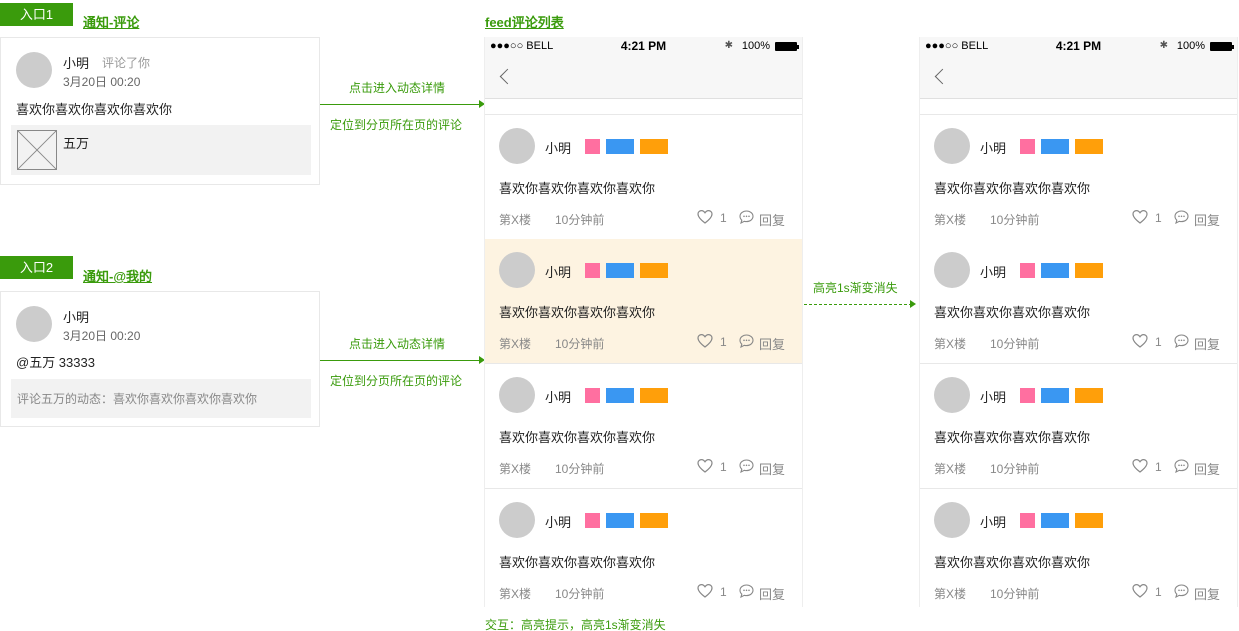 The image size is (1239, 631). Describe the element at coordinates (76, 317) in the screenshot. I see `user-name: 小明` at that location.